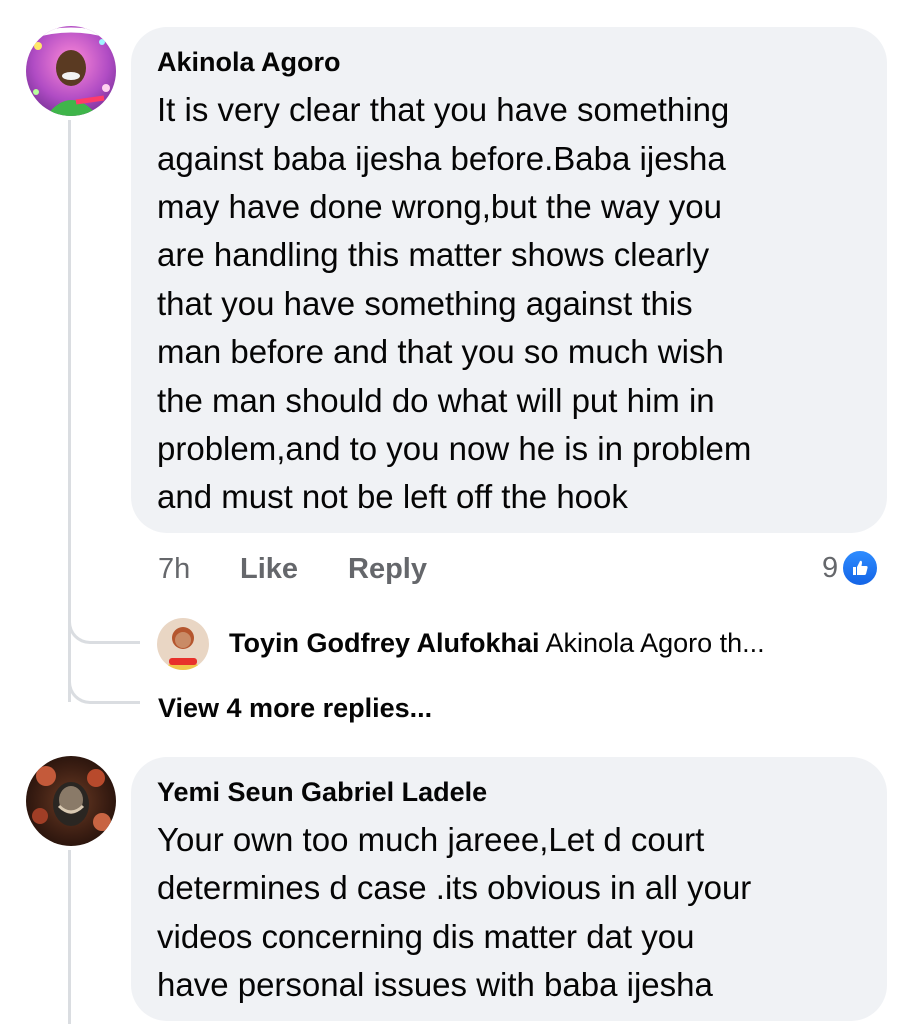 The image size is (914, 1024). Describe the element at coordinates (269, 569) in the screenshot. I see `like-button: Like` at that location.